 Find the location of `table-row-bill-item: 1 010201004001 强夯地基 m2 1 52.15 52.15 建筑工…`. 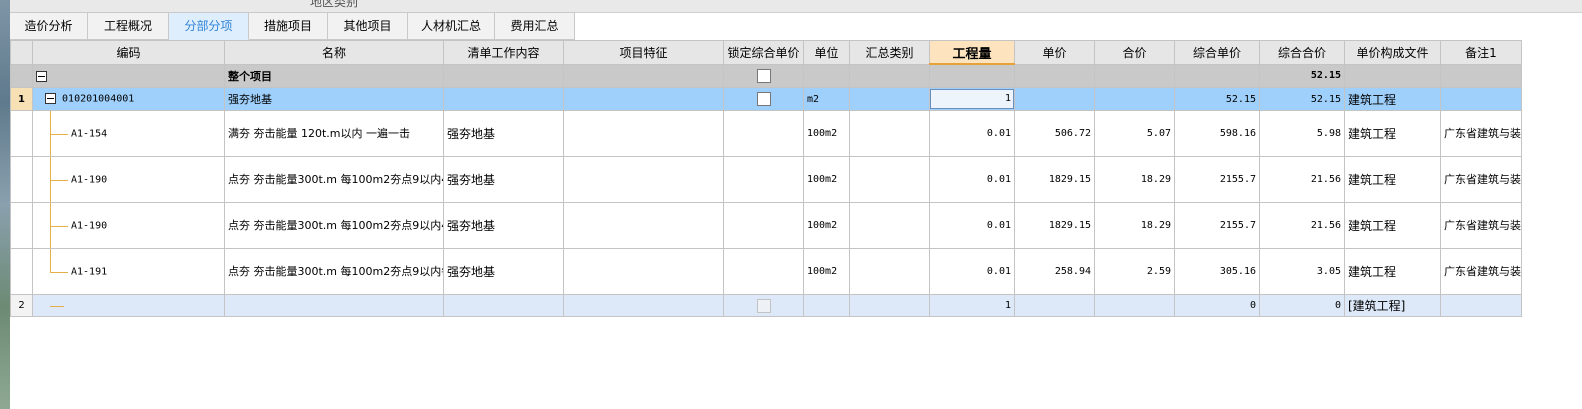

table-row-bill-item: 1 010201004001 强夯地基 m2 1 52.15 52.15 建筑工… is located at coordinates (766, 99).